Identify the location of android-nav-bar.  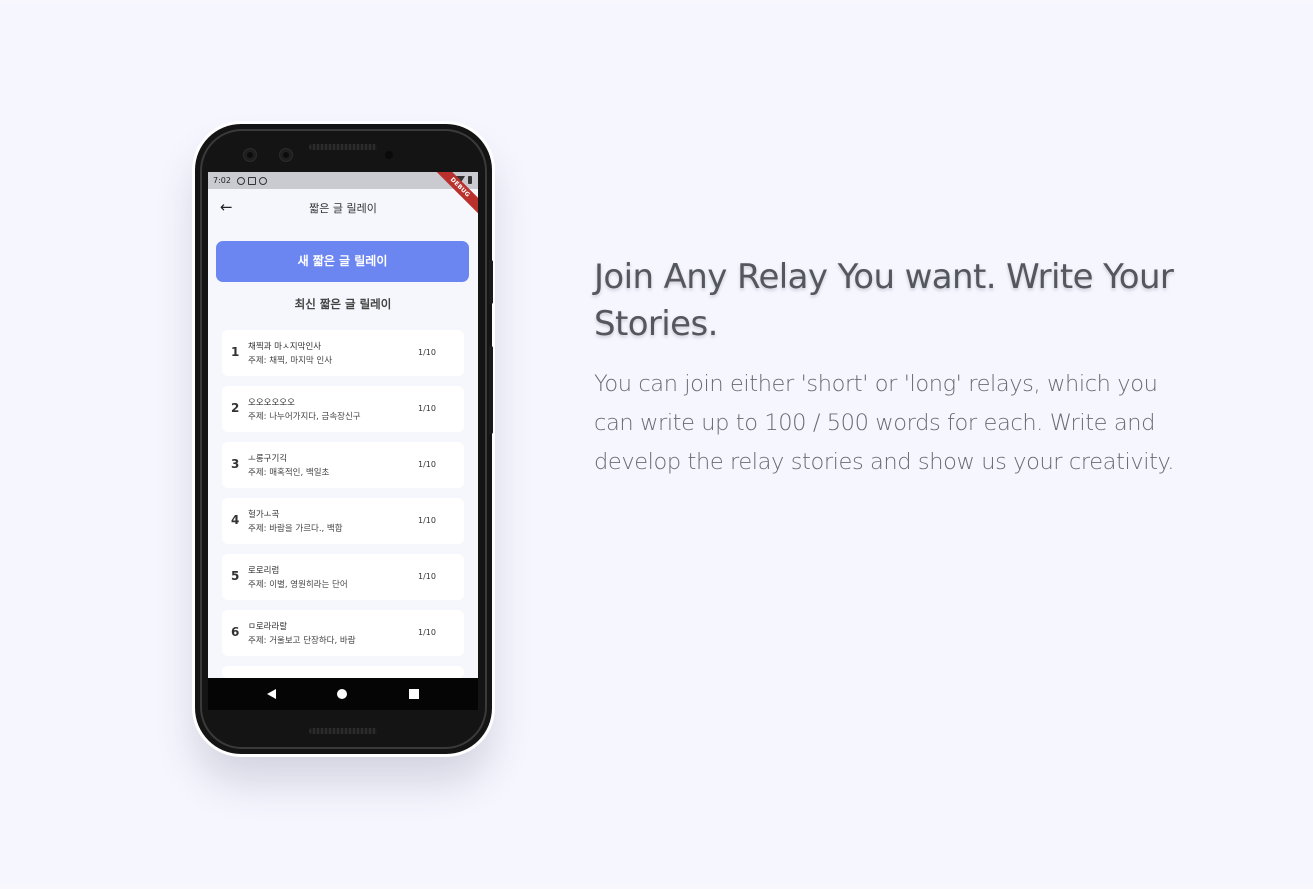
(343, 694).